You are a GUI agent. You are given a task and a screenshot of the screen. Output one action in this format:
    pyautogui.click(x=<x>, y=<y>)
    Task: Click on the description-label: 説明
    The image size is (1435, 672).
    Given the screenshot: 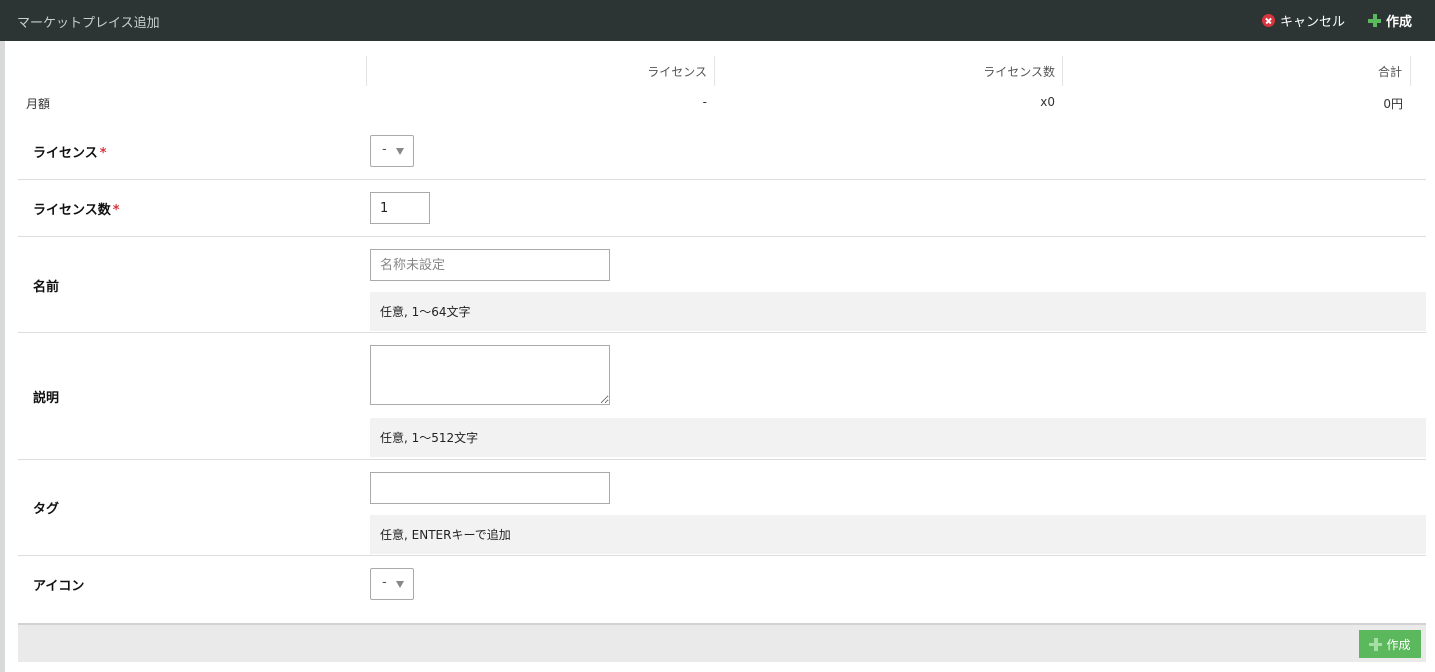 What is the action you would take?
    pyautogui.click(x=46, y=398)
    